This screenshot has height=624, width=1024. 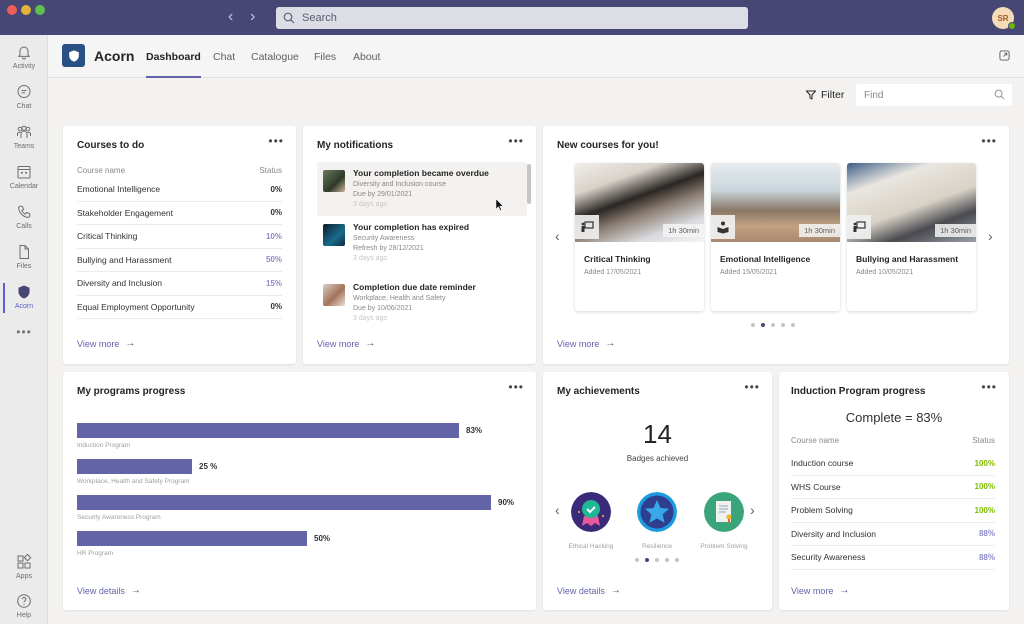 What do you see at coordinates (990, 236) in the screenshot?
I see `carousel-next-icon: ›` at bounding box center [990, 236].